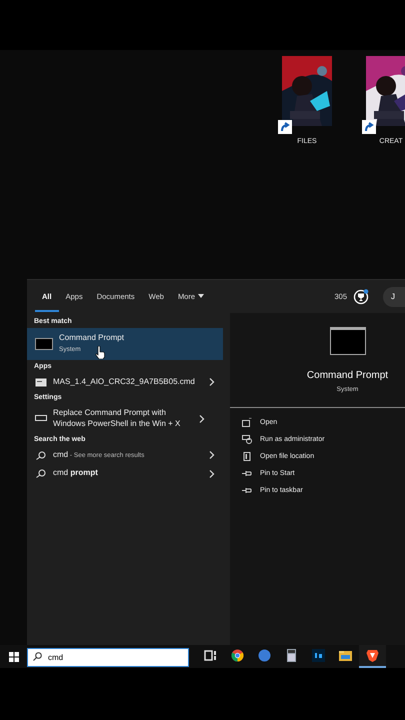  What do you see at coordinates (318, 655) in the screenshot?
I see `photoshop-icon` at bounding box center [318, 655].